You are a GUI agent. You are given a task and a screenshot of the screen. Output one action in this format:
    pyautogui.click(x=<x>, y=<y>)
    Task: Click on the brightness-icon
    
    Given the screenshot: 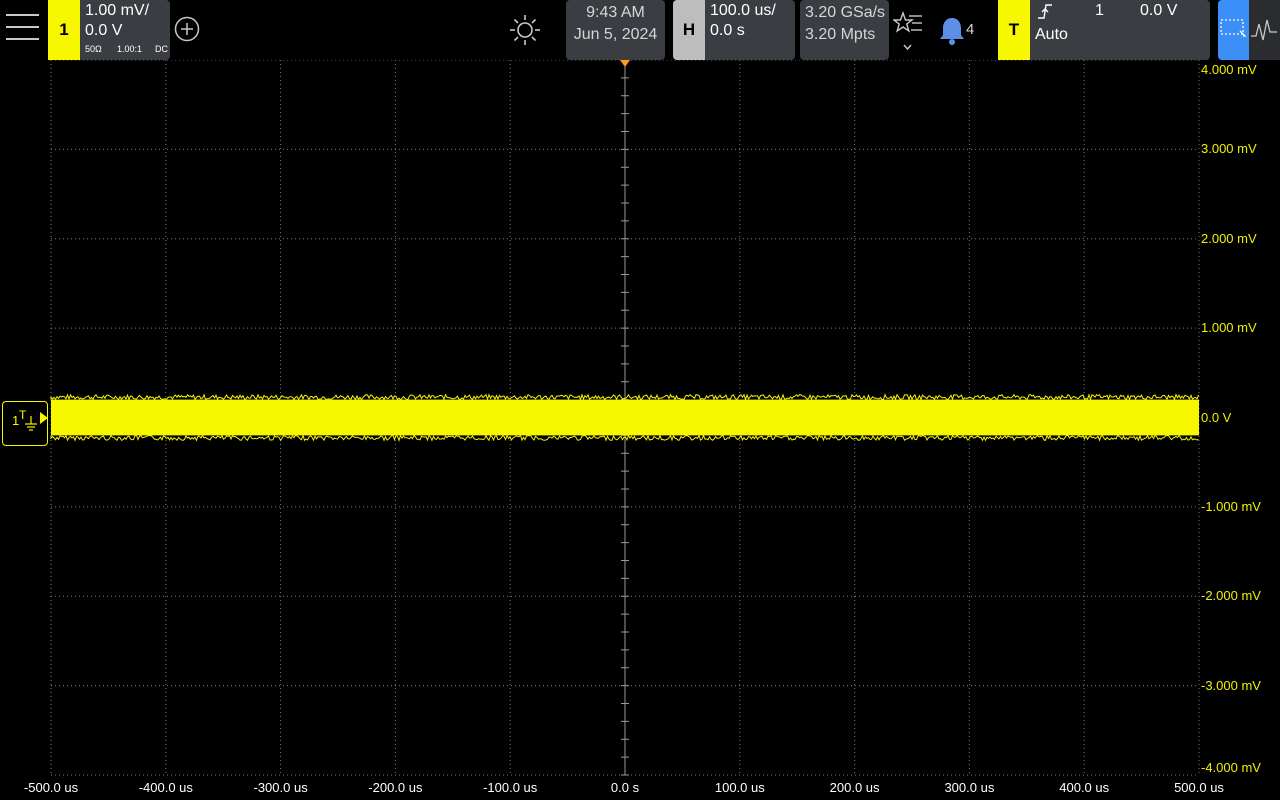 What is the action you would take?
    pyautogui.click(x=525, y=30)
    